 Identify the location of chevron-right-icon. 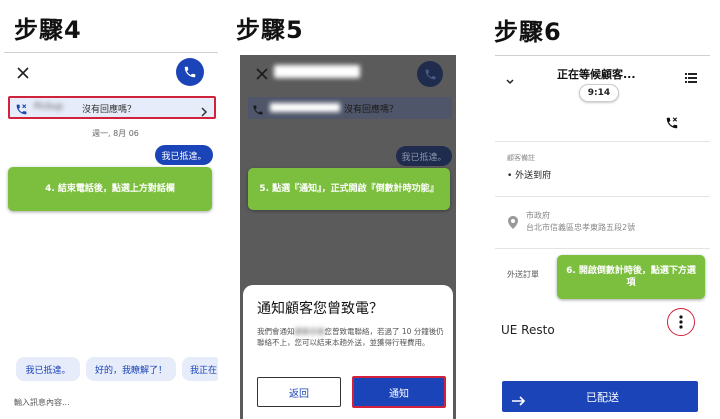
(204, 111).